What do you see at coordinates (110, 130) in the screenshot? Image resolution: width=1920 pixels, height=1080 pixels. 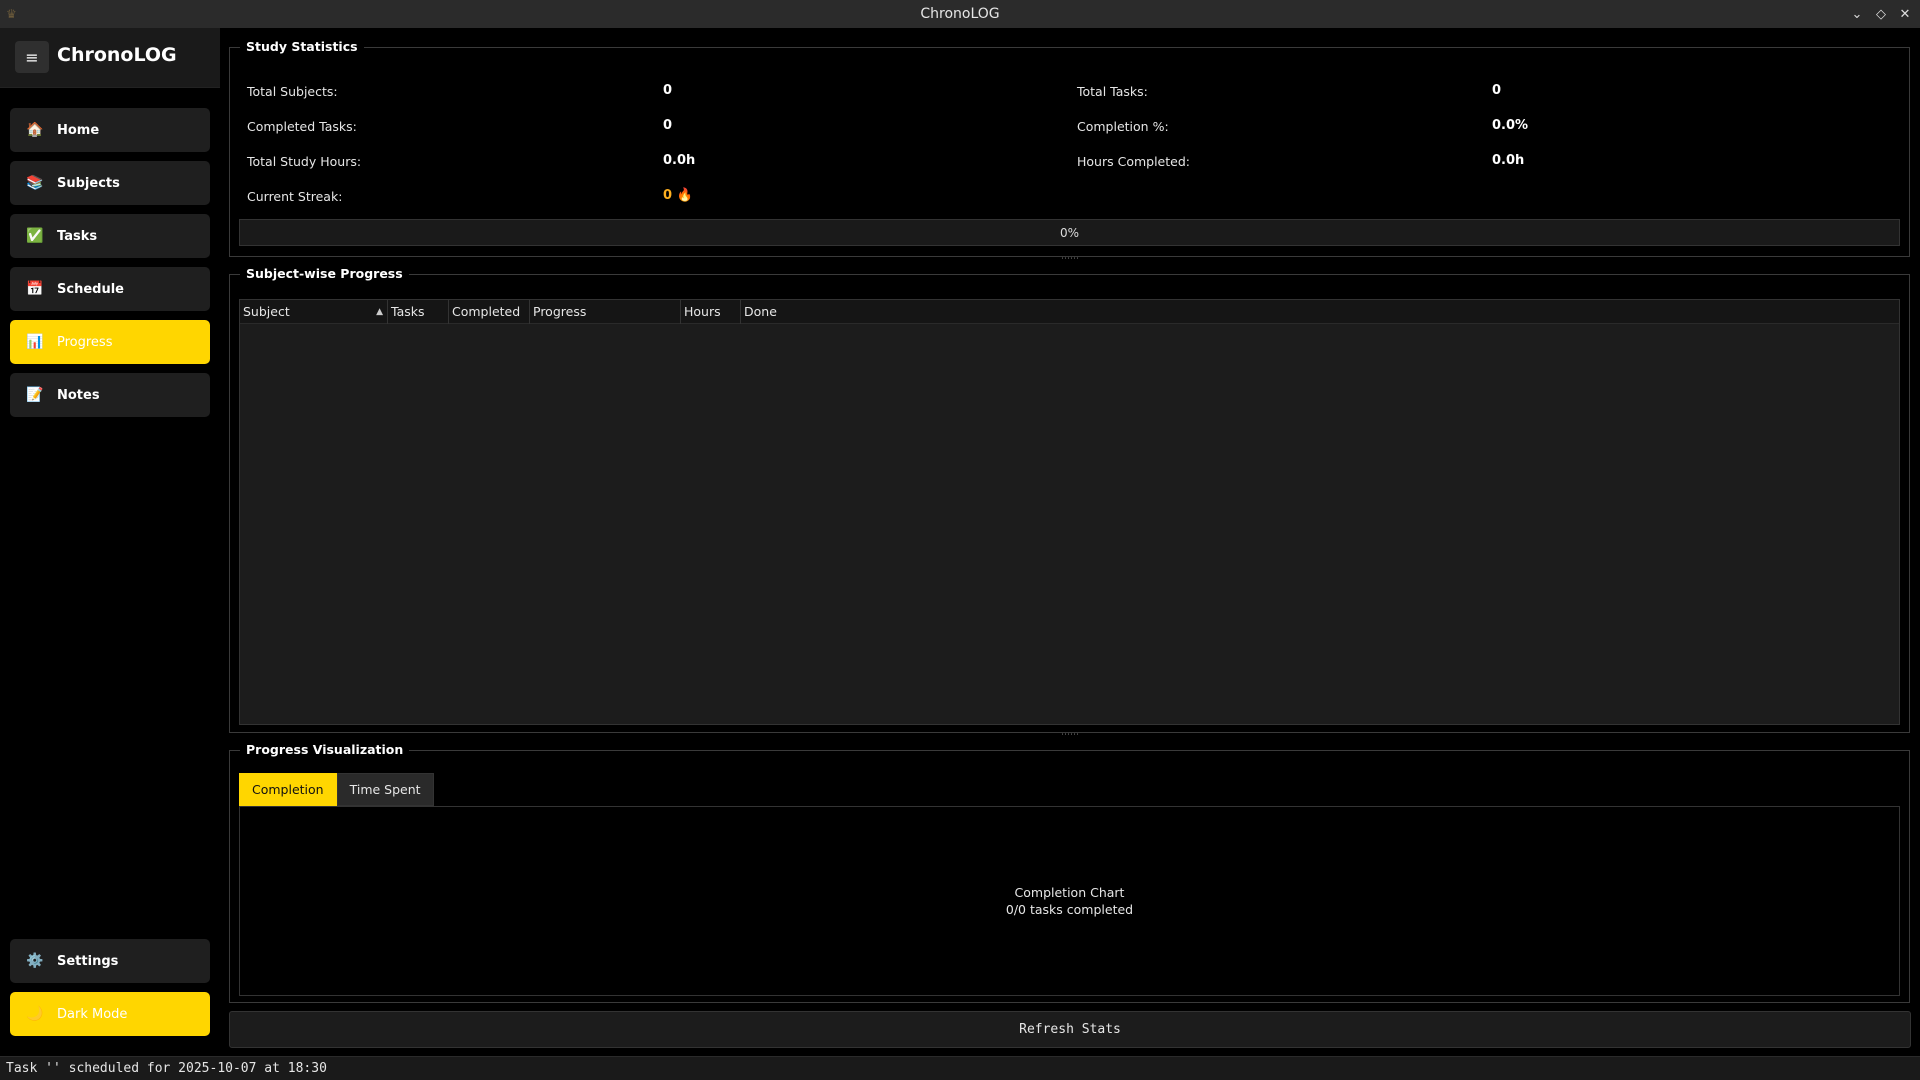 I see `sidebar-item-home: 🏠 Home` at bounding box center [110, 130].